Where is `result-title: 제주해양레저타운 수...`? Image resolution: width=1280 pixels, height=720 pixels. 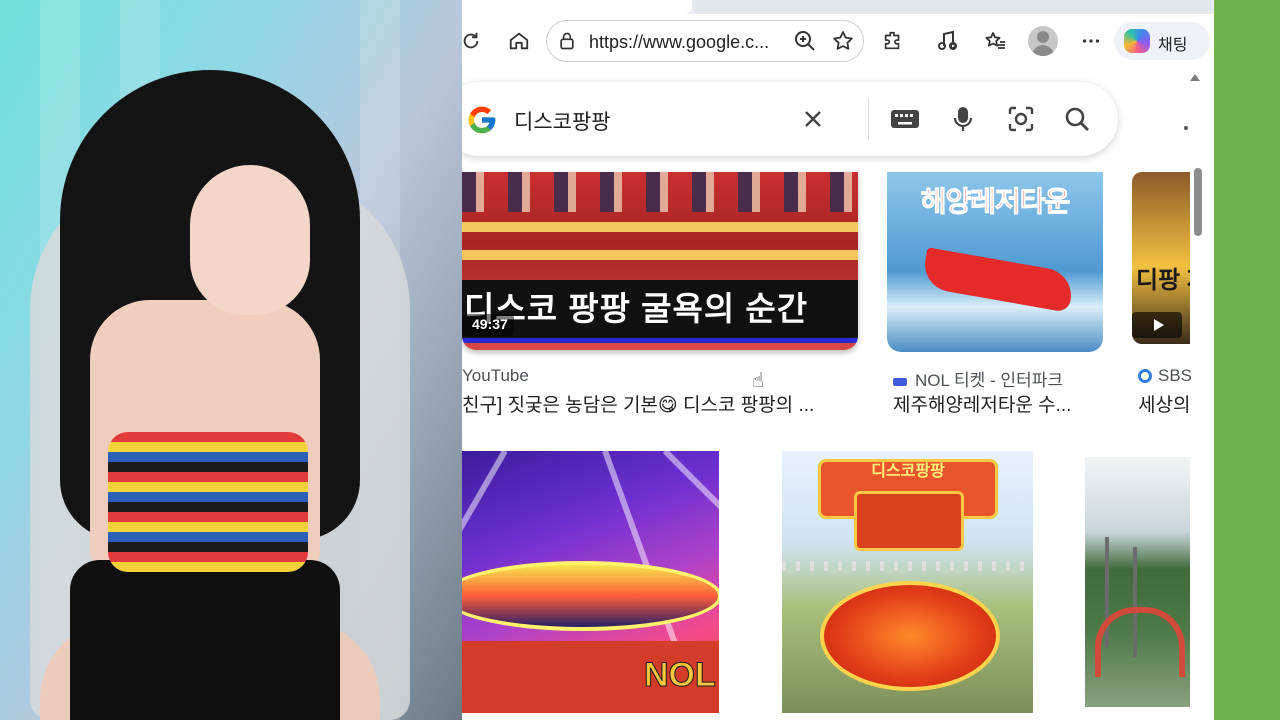 result-title: 제주해양레저타운 수... is located at coordinates (998, 403).